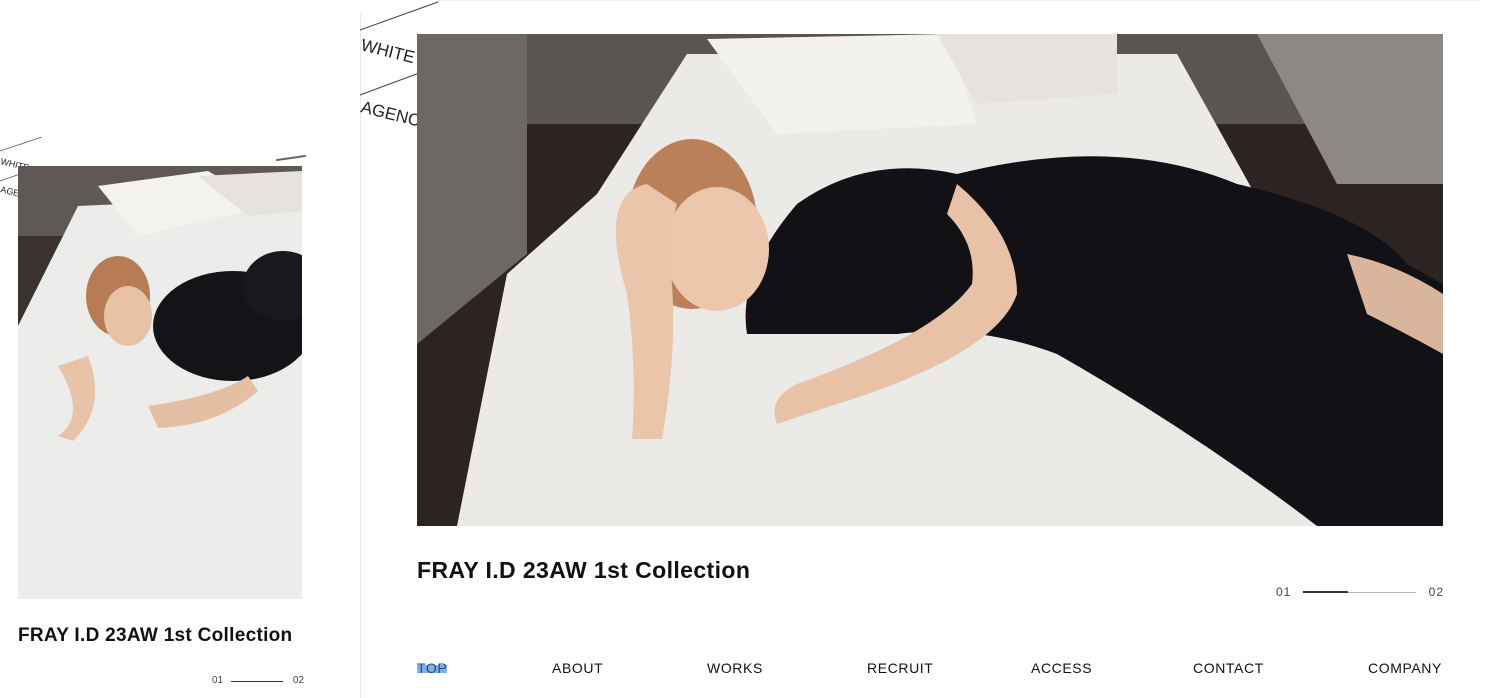  I want to click on nav-item-contact: CONTACT, so click(1228, 668).